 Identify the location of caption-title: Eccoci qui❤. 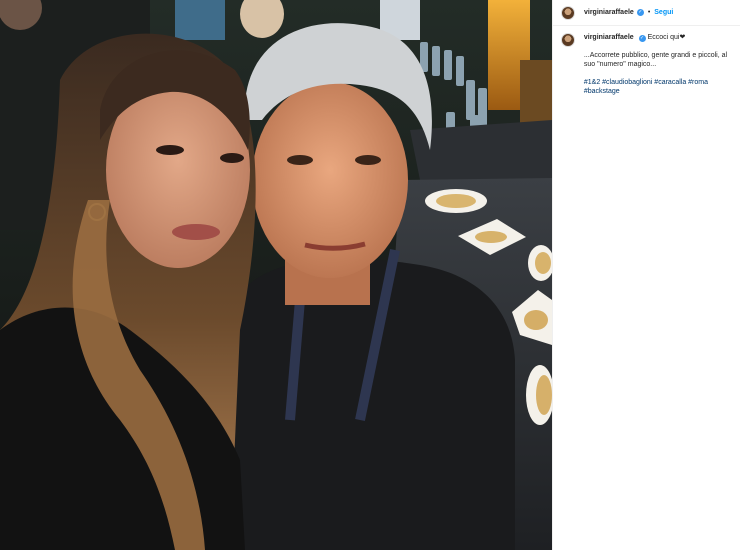
(666, 37).